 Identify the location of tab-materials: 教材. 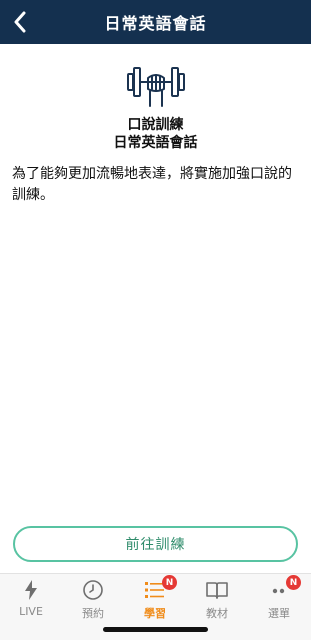
(217, 600).